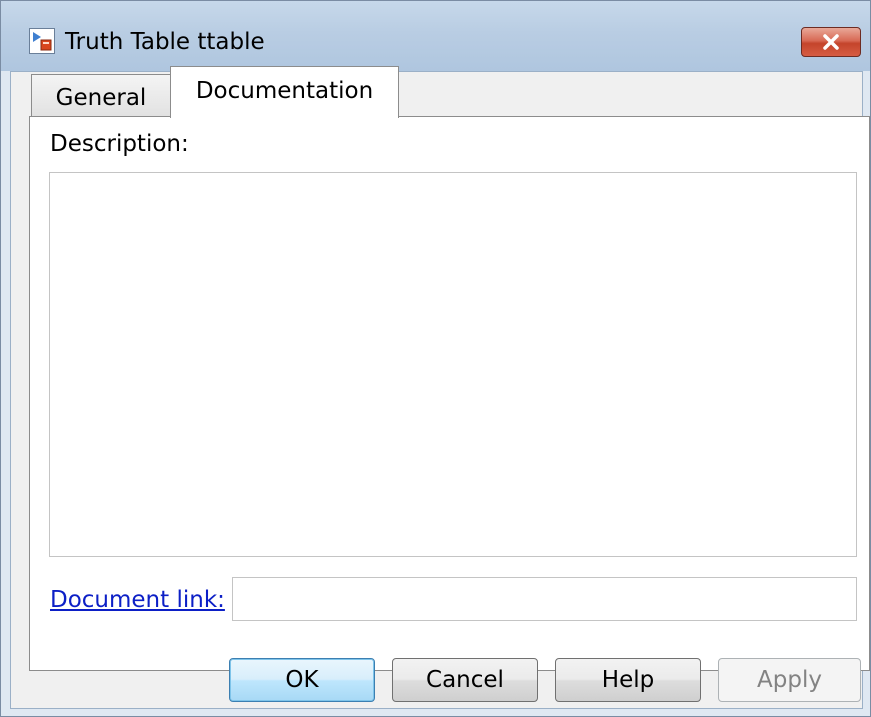 Image resolution: width=871 pixels, height=717 pixels. What do you see at coordinates (284, 92) in the screenshot?
I see `tab-documentation: Documentation` at bounding box center [284, 92].